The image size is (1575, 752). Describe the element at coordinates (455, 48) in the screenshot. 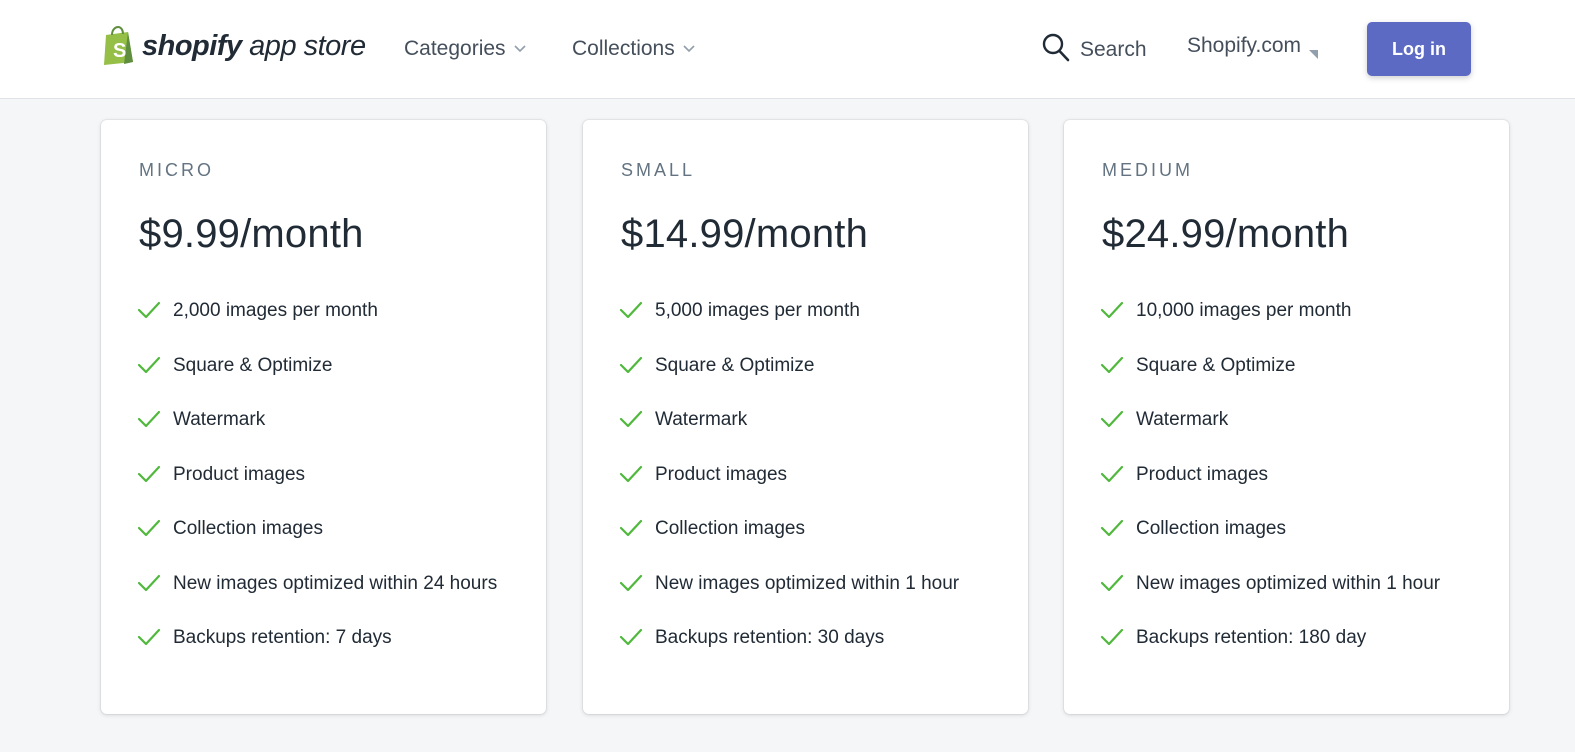

I see `nav-categories-label: Categories` at that location.